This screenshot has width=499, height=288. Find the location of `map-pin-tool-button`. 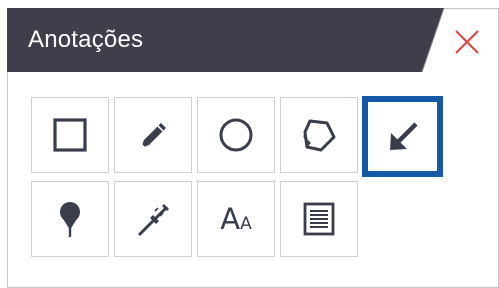

map-pin-tool-button is located at coordinates (70, 219).